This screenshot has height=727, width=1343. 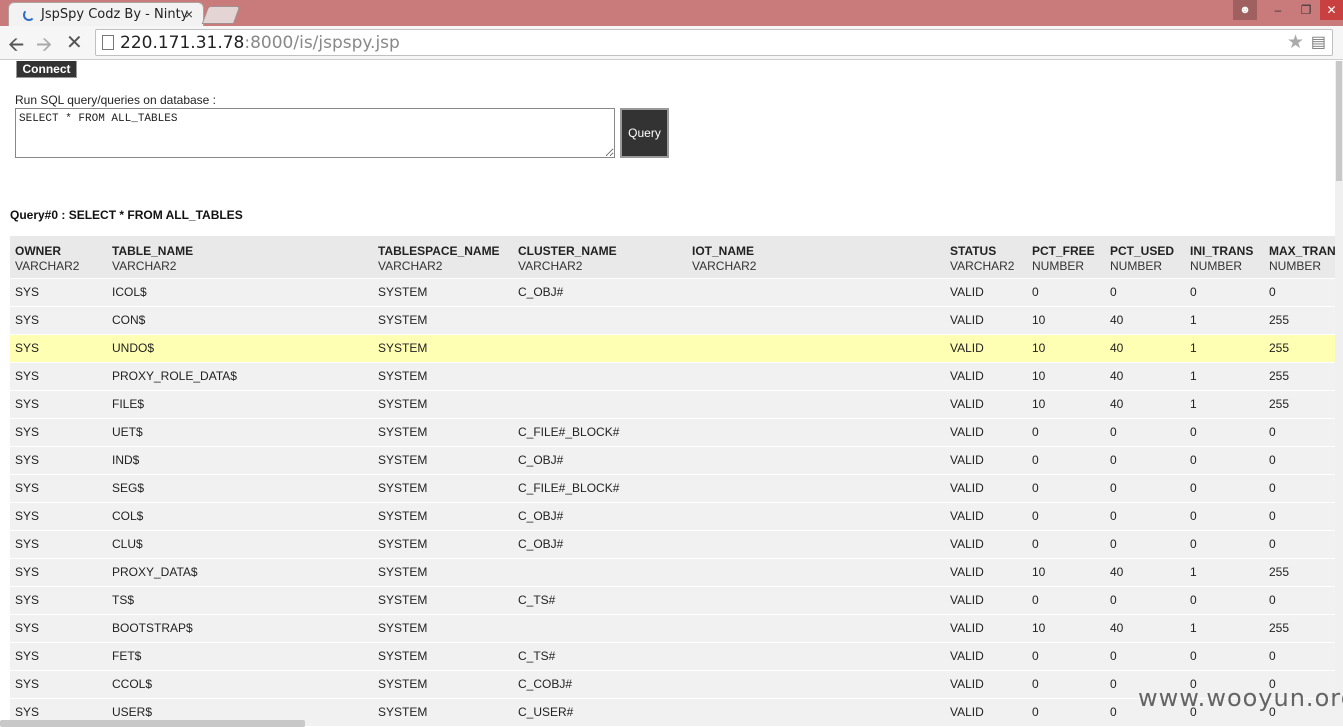 What do you see at coordinates (315, 133) in the screenshot?
I see `sql-query-input` at bounding box center [315, 133].